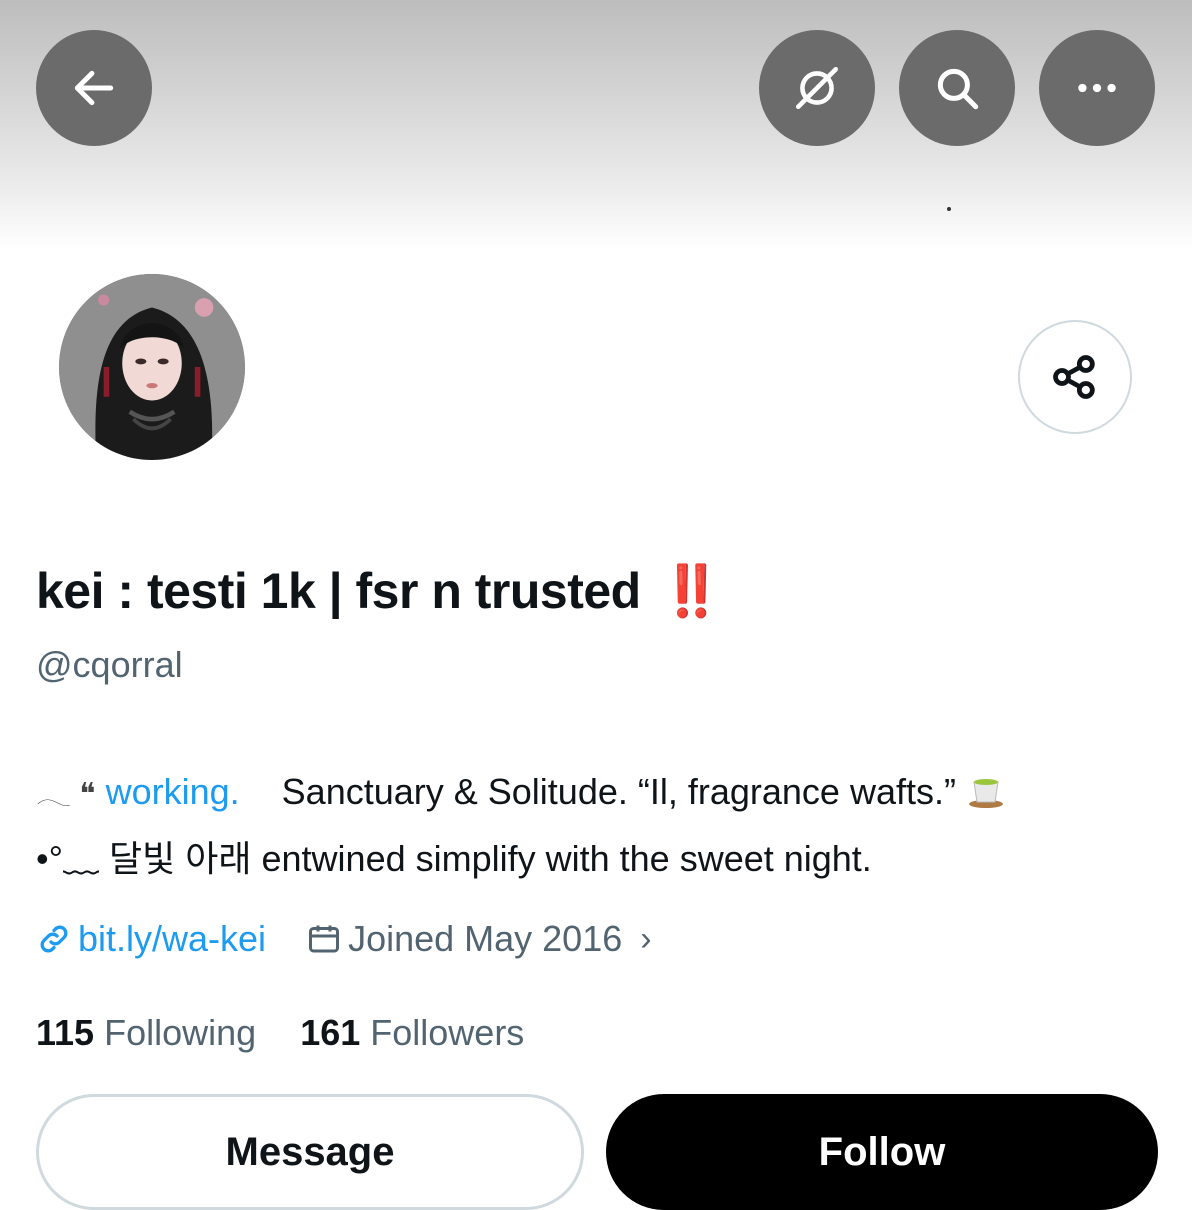 Image resolution: width=1192 pixels, height=1210 pixels. Describe the element at coordinates (280, 1033) in the screenshot. I see `follow-counts: 115 Following 161 Followers` at that location.